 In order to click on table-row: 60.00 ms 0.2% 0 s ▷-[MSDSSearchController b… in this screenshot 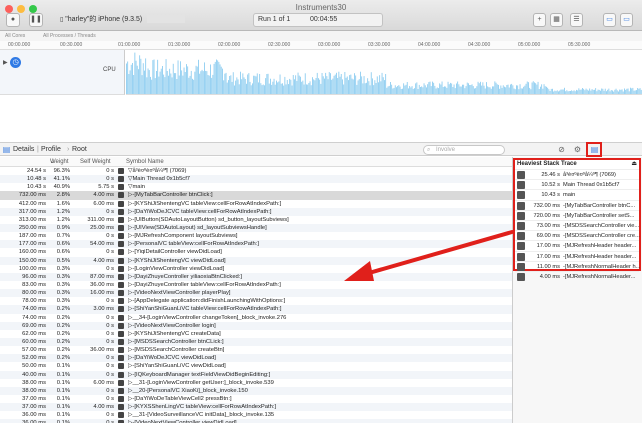, I will do `click(256, 342)`.